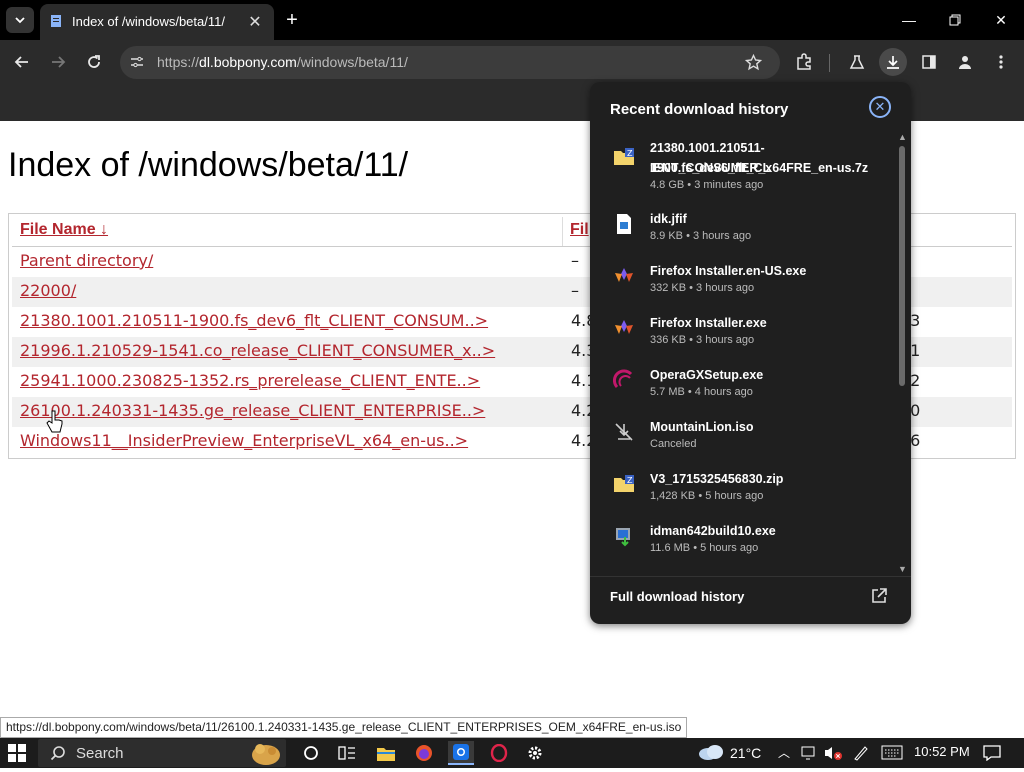 The width and height of the screenshot is (1024, 772). Describe the element at coordinates (699, 109) in the screenshot. I see `download-bubble-title: Recent download history` at that location.